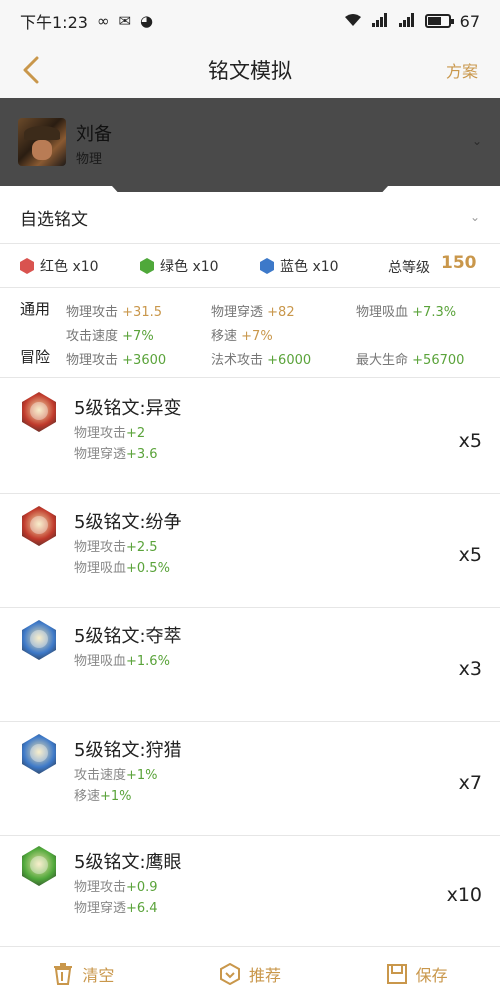 This screenshot has width=500, height=1000. Describe the element at coordinates (459, 263) in the screenshot. I see `total-level-value: 150` at that location.